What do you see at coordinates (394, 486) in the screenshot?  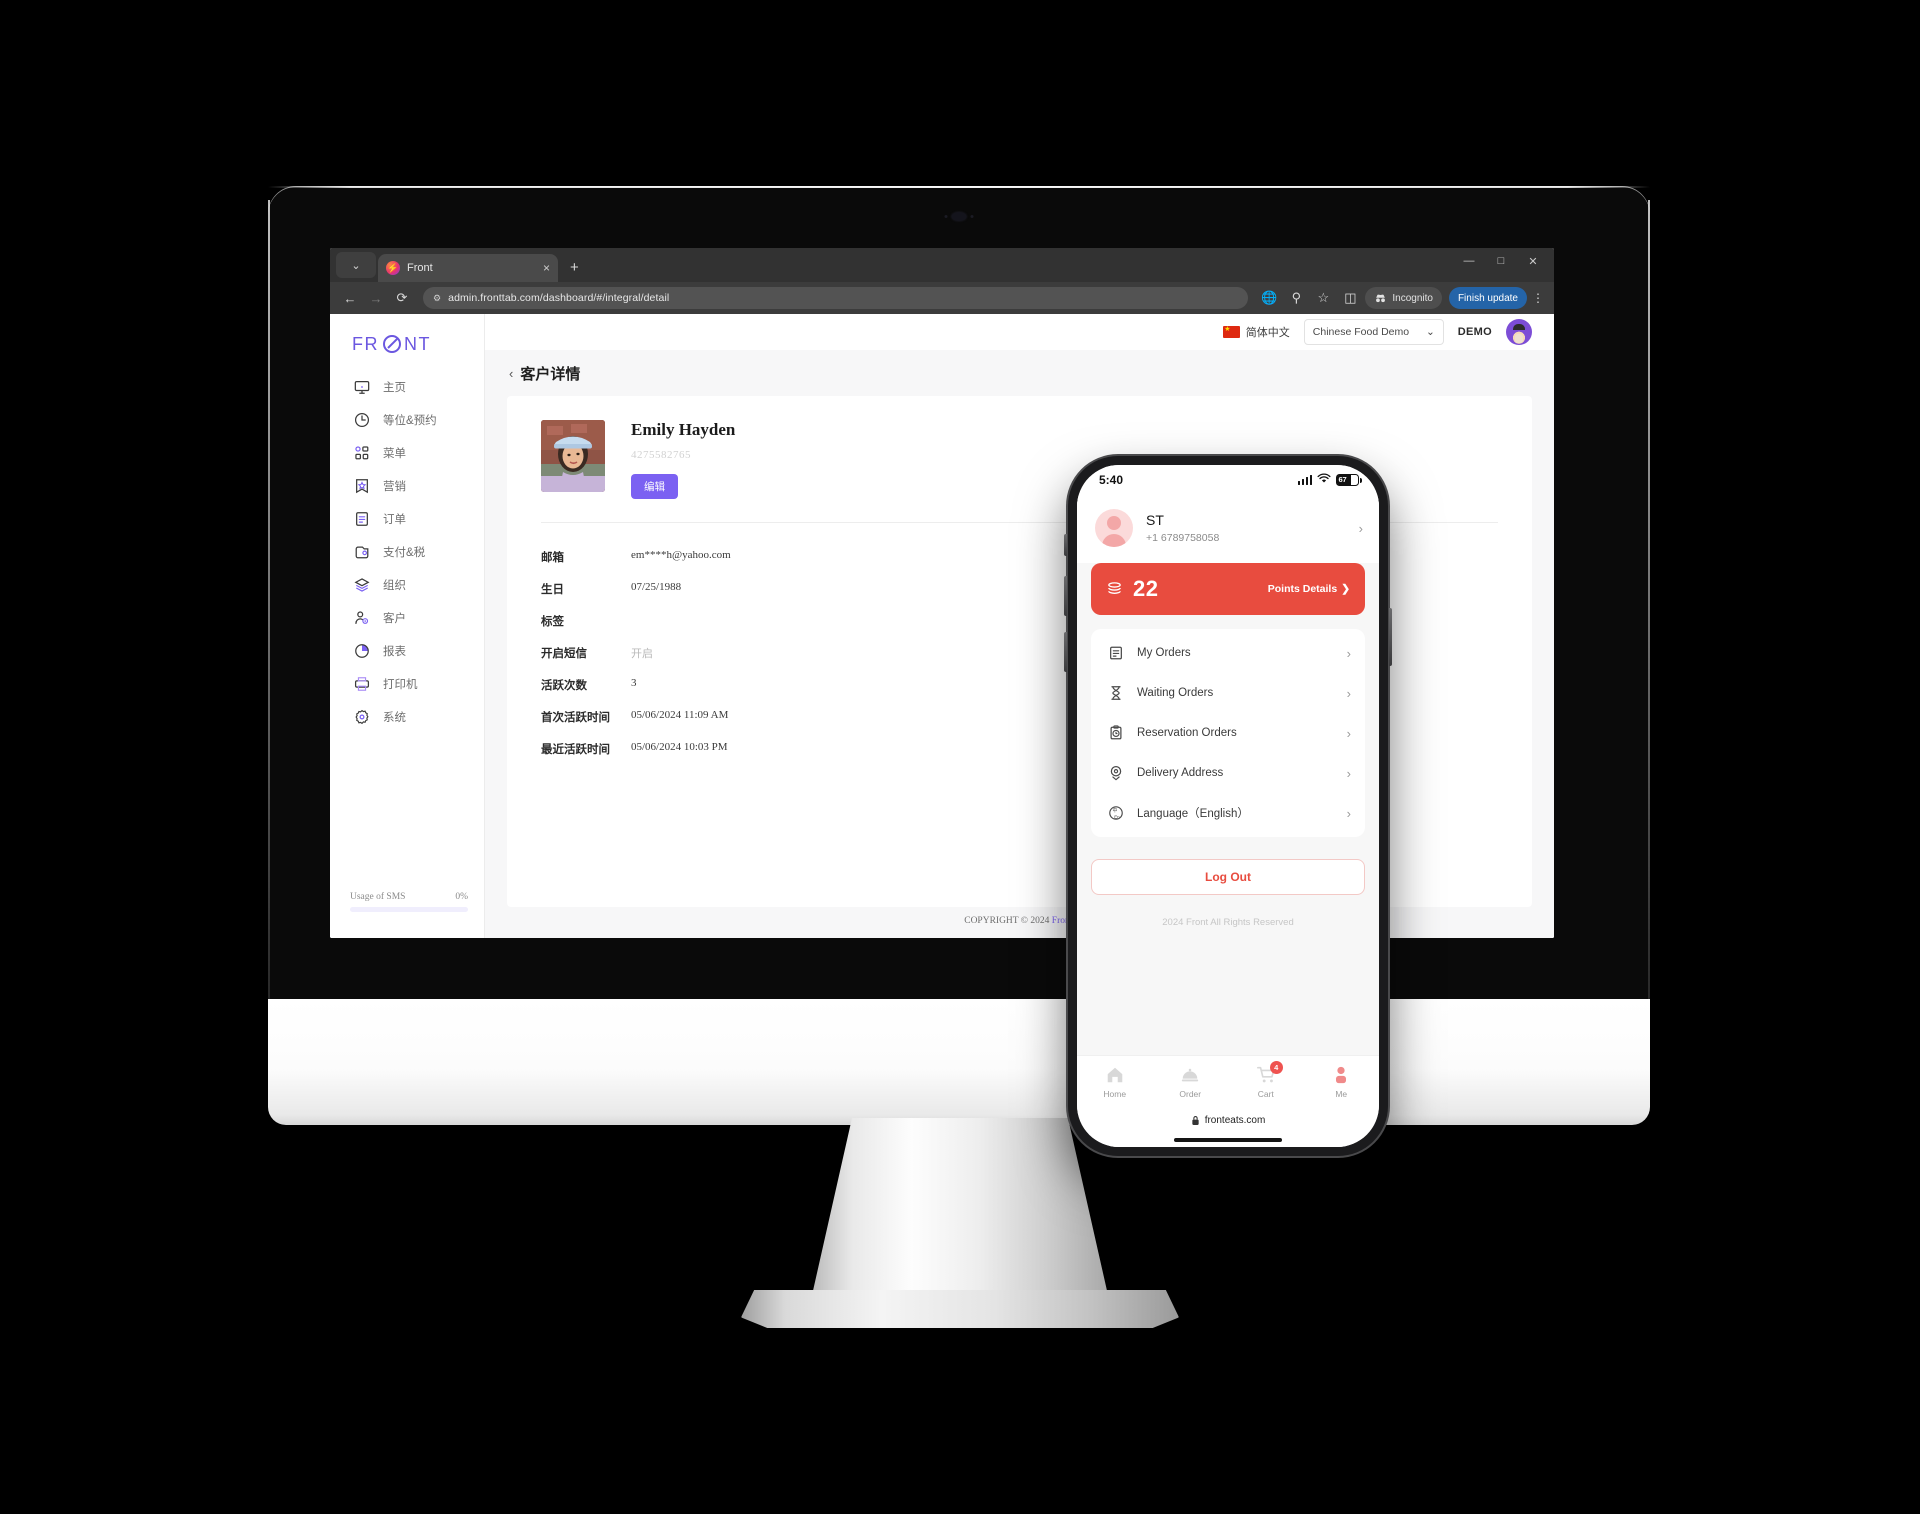 I see `sidebar-label: 营销` at bounding box center [394, 486].